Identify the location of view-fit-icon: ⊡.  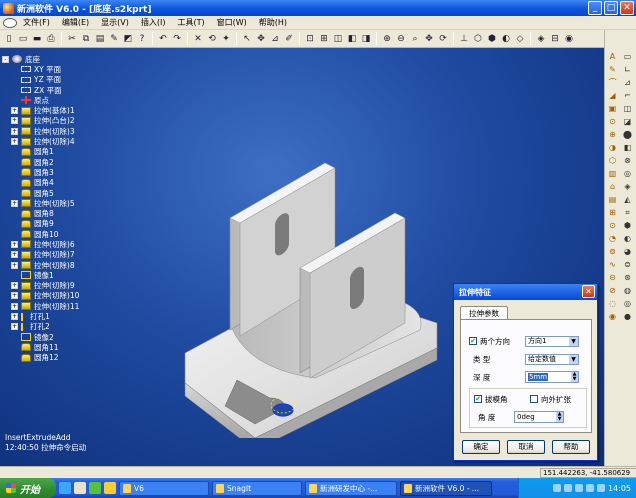
(310, 39).